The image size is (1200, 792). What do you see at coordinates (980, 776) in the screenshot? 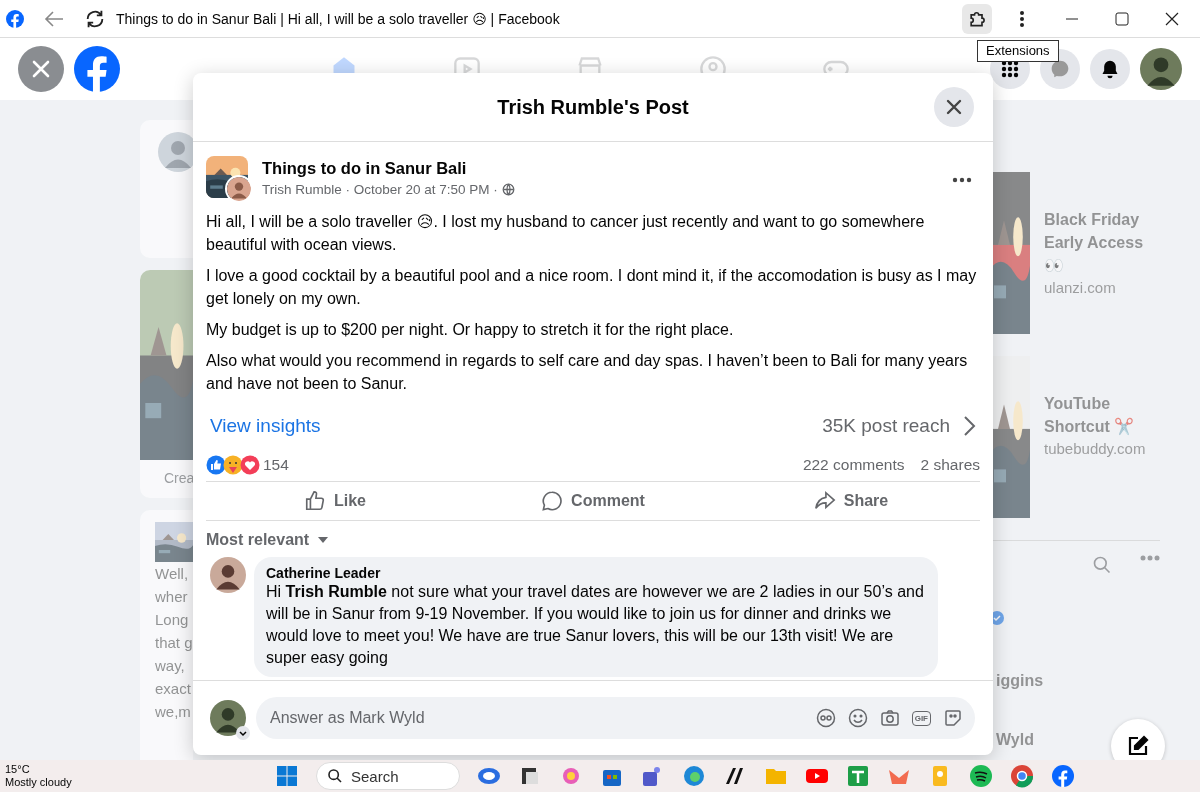
I see `app-icon` at bounding box center [980, 776].